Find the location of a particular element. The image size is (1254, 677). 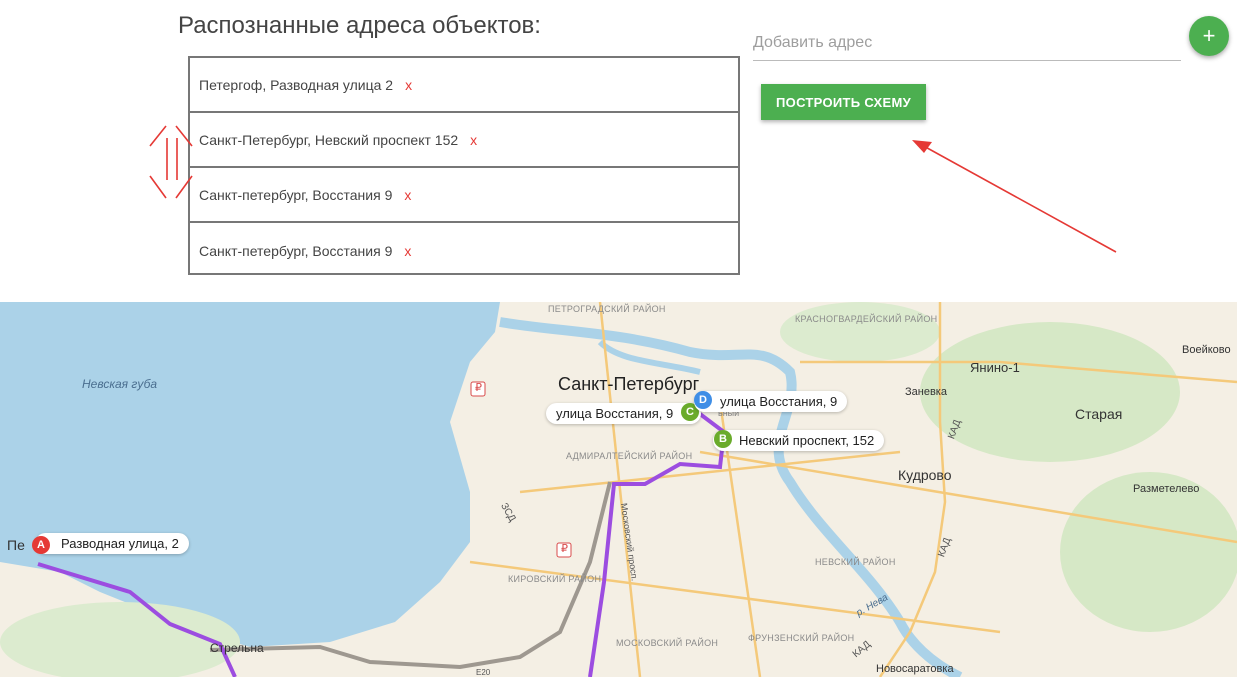

marker-d-label: улица Восстания, 9 is located at coordinates (771, 401).